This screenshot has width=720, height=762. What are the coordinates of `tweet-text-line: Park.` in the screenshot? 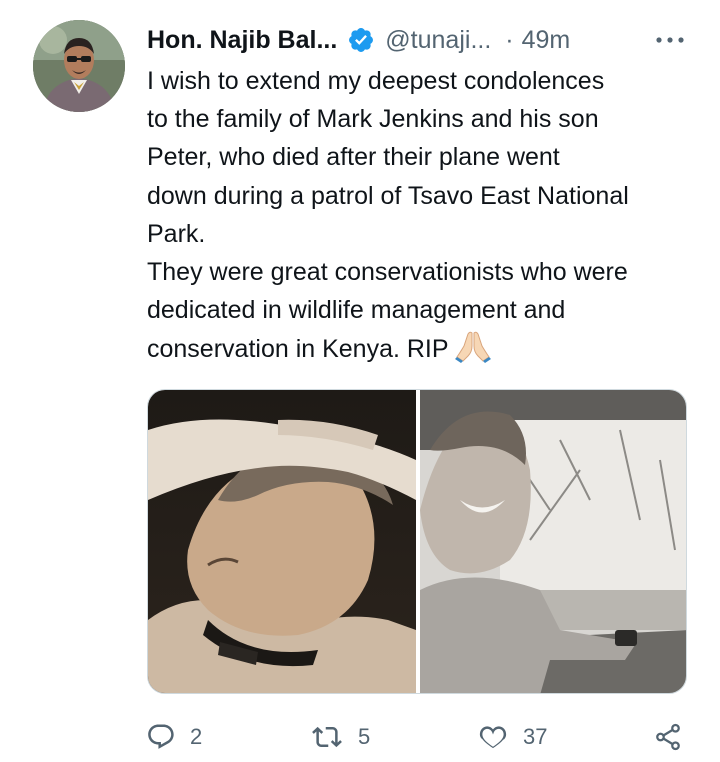 It's located at (176, 233).